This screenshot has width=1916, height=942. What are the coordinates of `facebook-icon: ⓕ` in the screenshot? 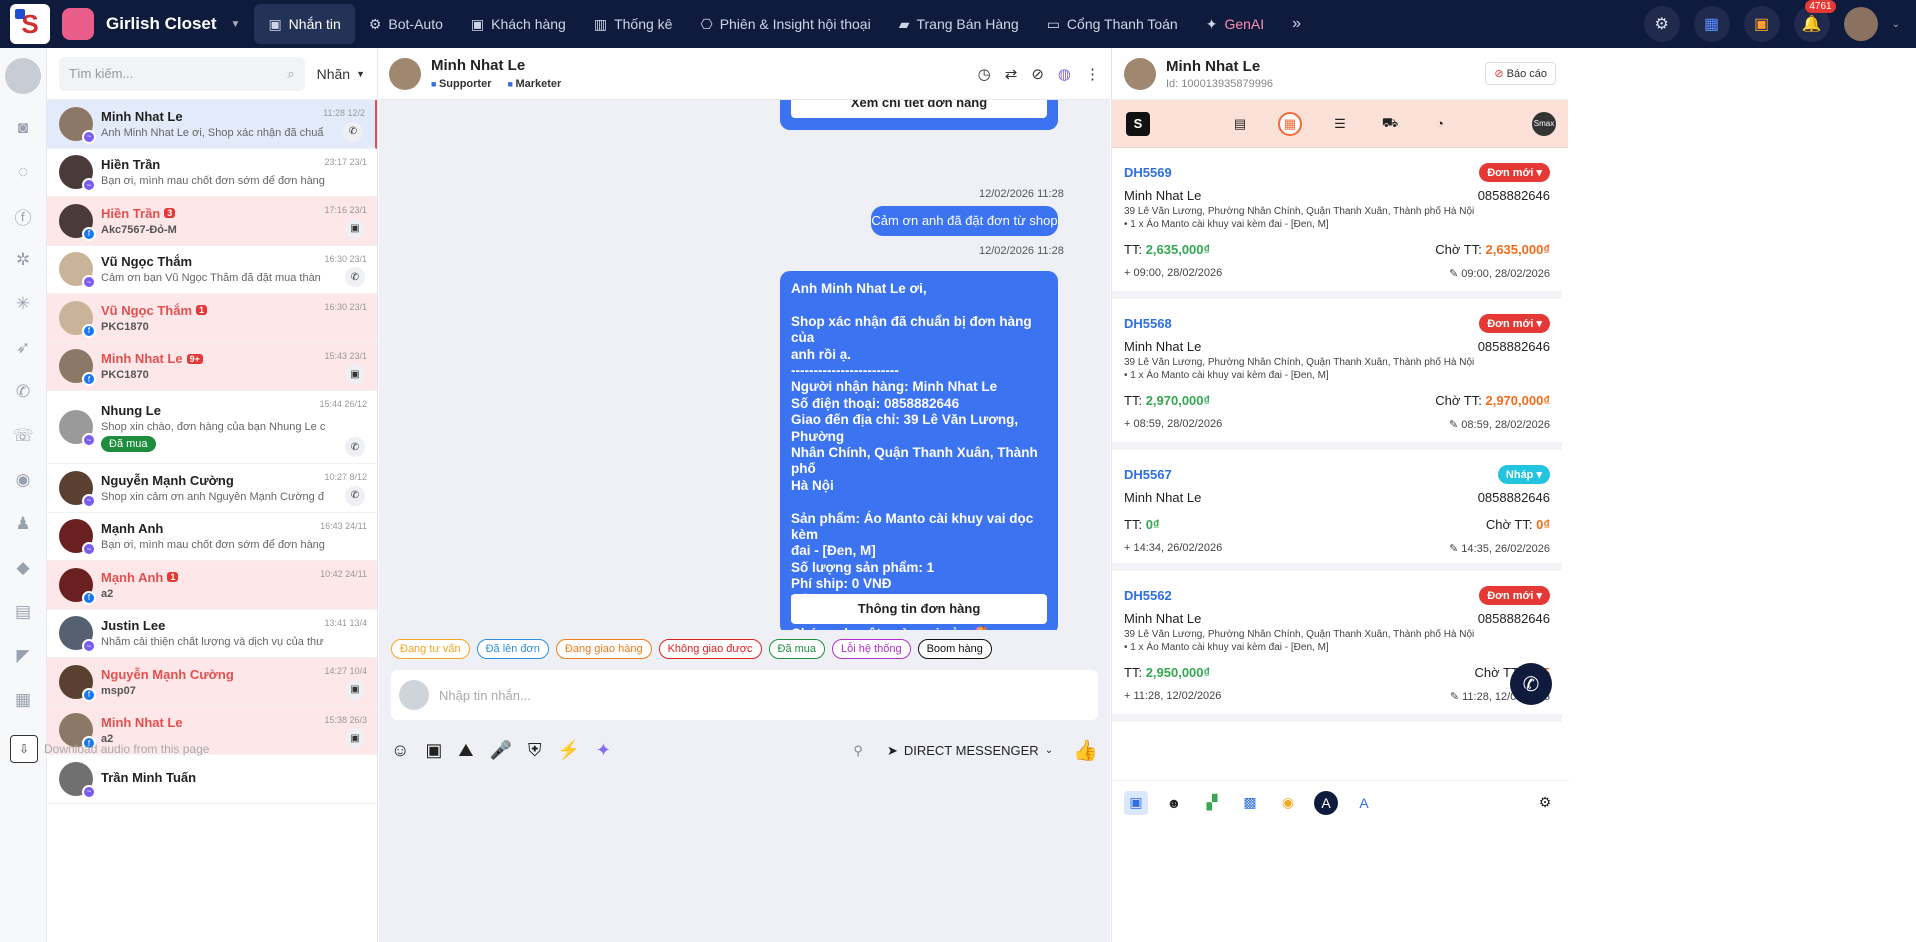 It's located at (23, 216).